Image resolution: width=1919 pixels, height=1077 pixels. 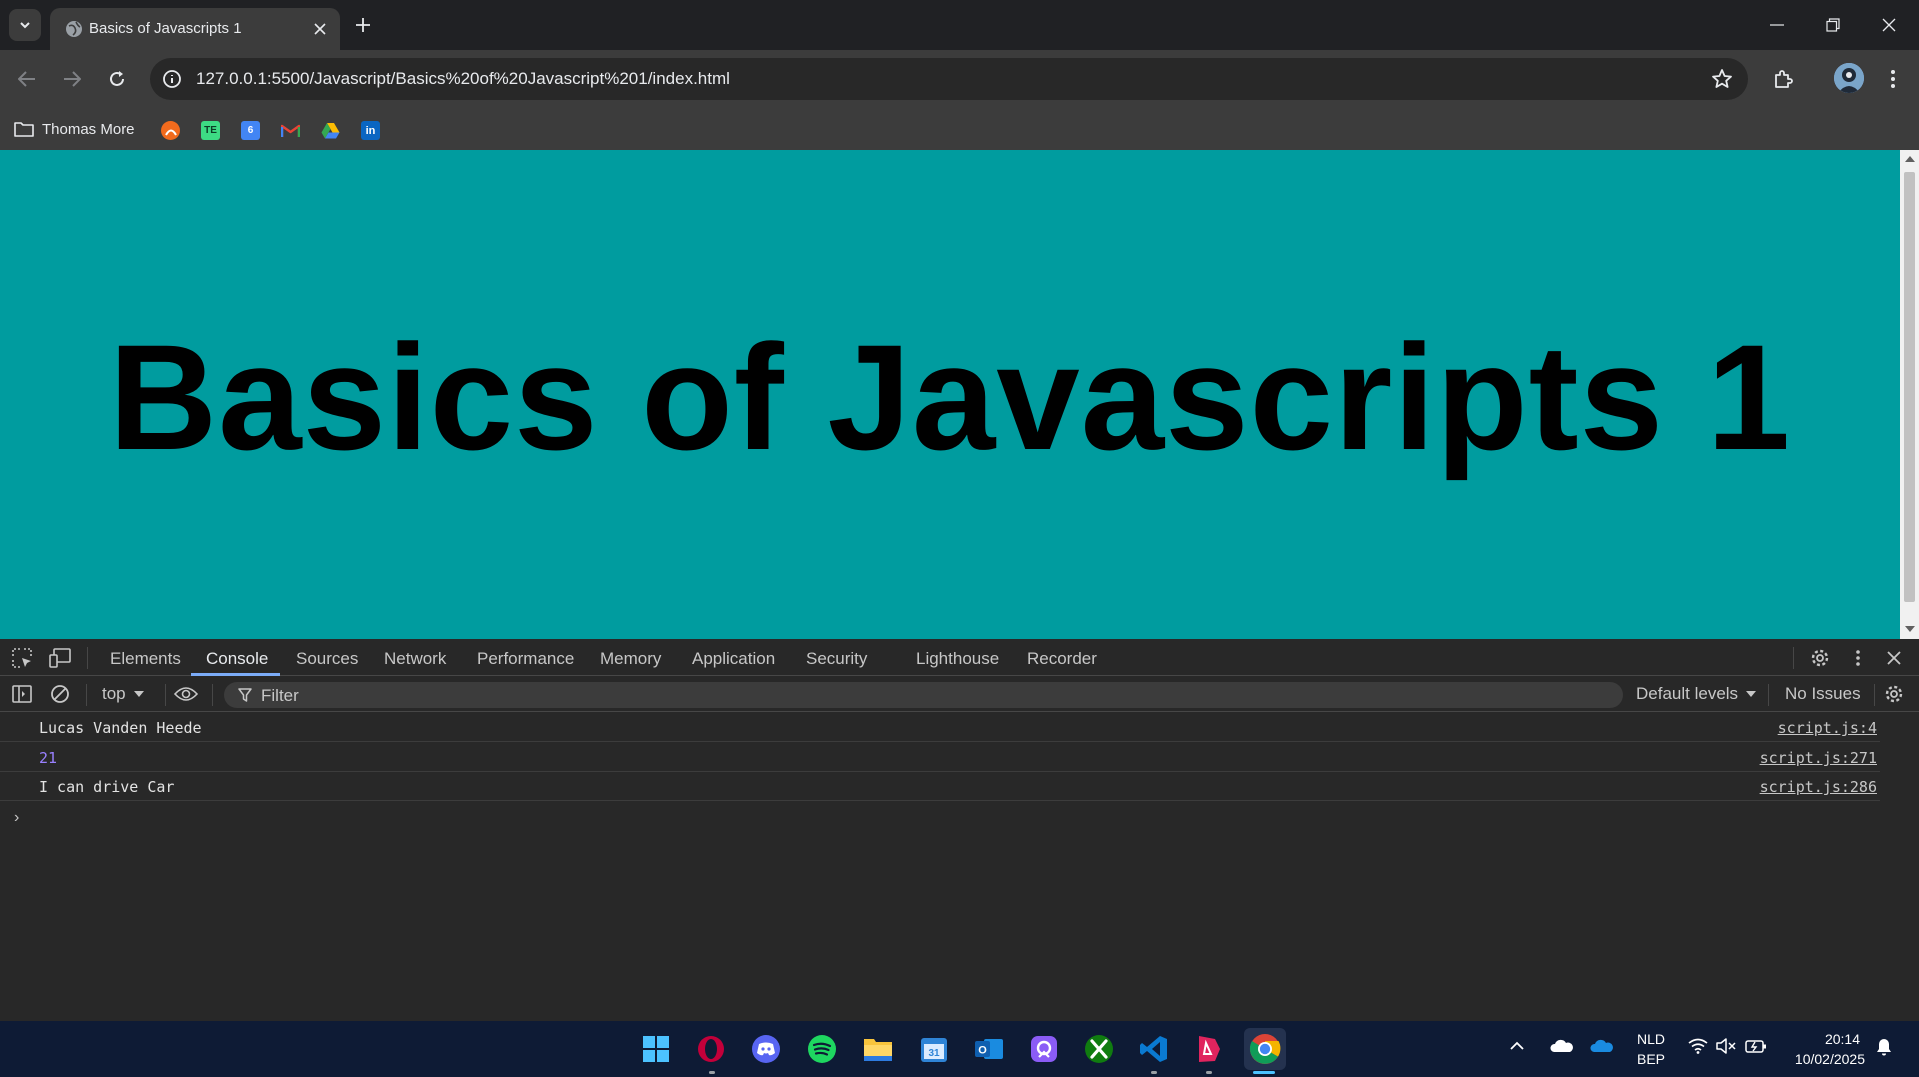 I want to click on console-filter-input: Filter, so click(x=923, y=695).